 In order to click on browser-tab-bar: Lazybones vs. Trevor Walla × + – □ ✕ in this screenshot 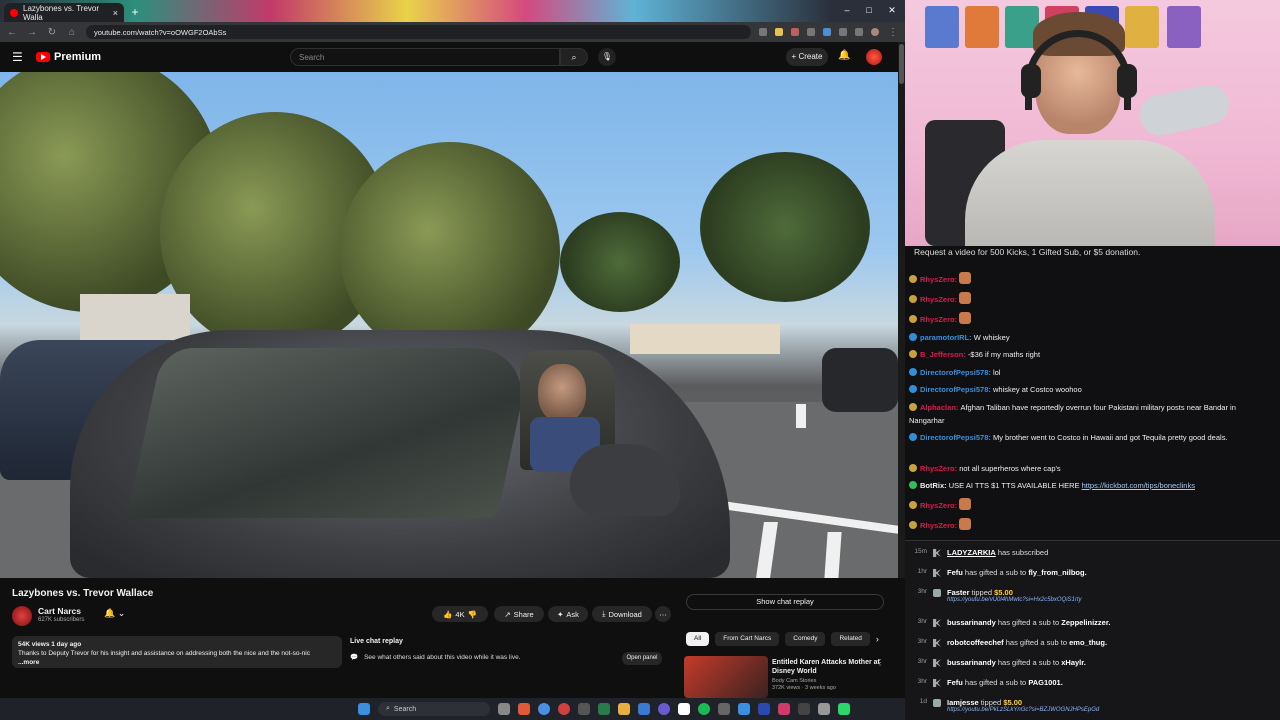, I will do `click(452, 11)`.